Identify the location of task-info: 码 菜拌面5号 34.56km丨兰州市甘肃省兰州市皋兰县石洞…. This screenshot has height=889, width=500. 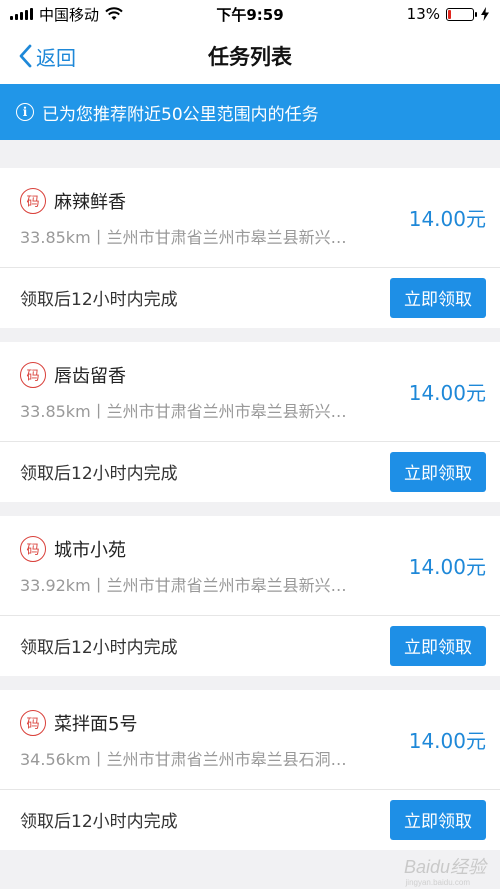
(208, 739).